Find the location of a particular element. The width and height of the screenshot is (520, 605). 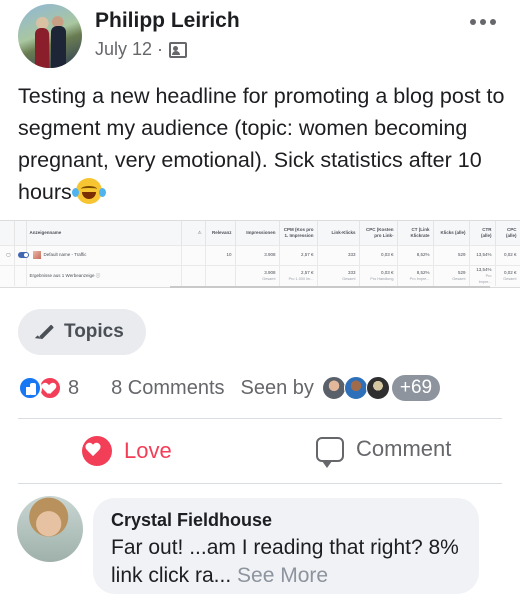

commenter-name: Crystal Fieldhouse is located at coordinates (286, 520).